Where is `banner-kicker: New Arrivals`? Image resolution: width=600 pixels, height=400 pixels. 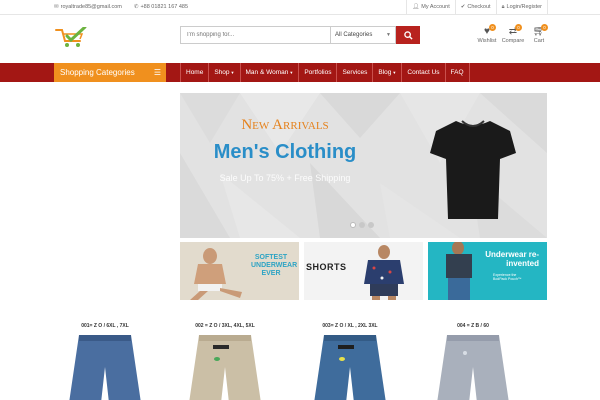 banner-kicker: New Arrivals is located at coordinates (285, 125).